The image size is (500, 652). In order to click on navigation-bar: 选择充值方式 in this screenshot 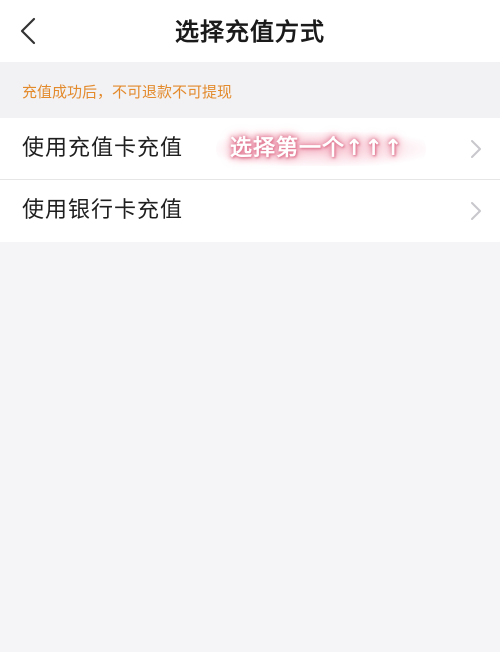, I will do `click(250, 31)`.